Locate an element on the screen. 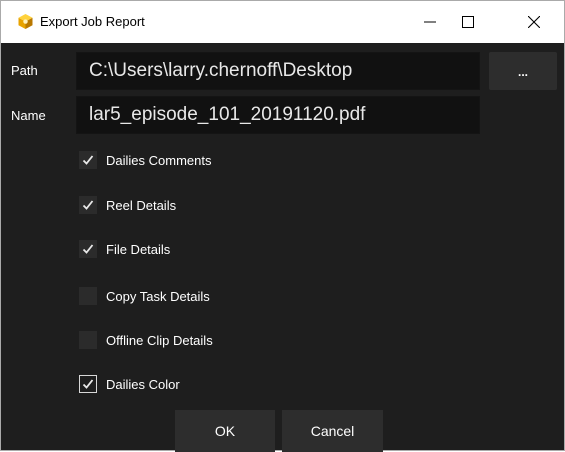  cancel-button: Cancel is located at coordinates (332, 431).